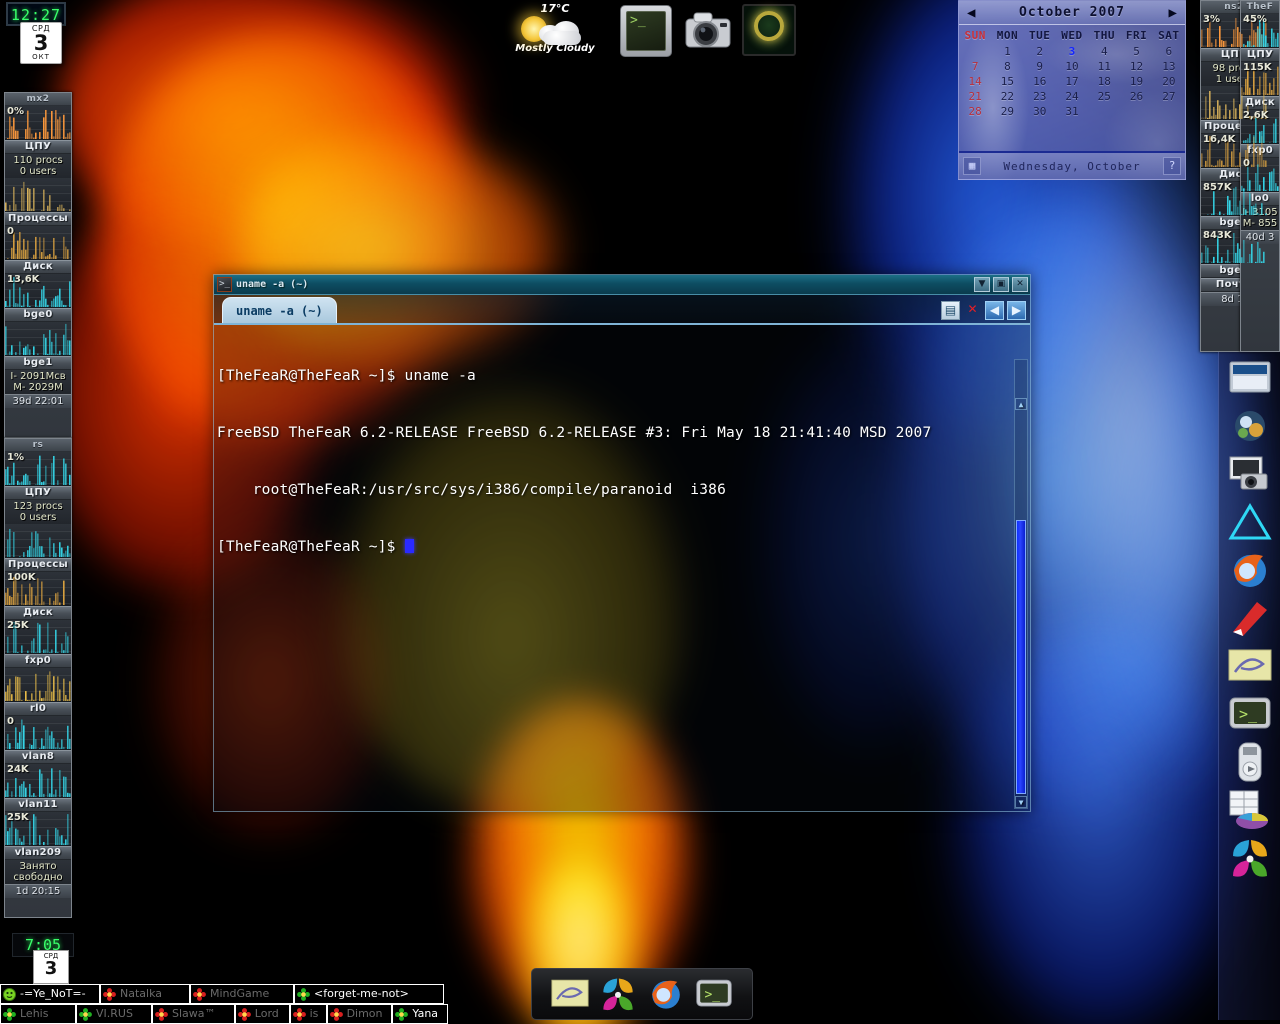 This screenshot has width=1280, height=1024. Describe the element at coordinates (1250, 522) in the screenshot. I see `geometry-triangle-icon` at that location.